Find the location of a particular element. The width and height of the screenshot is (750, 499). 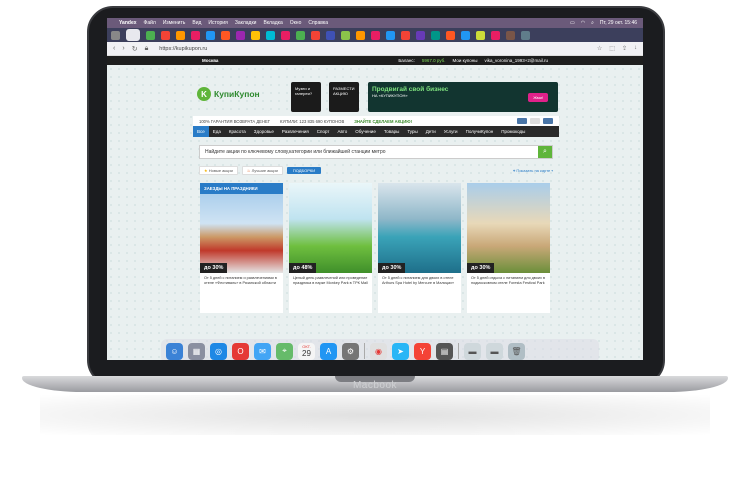

ok-icon is located at coordinates (535, 121).